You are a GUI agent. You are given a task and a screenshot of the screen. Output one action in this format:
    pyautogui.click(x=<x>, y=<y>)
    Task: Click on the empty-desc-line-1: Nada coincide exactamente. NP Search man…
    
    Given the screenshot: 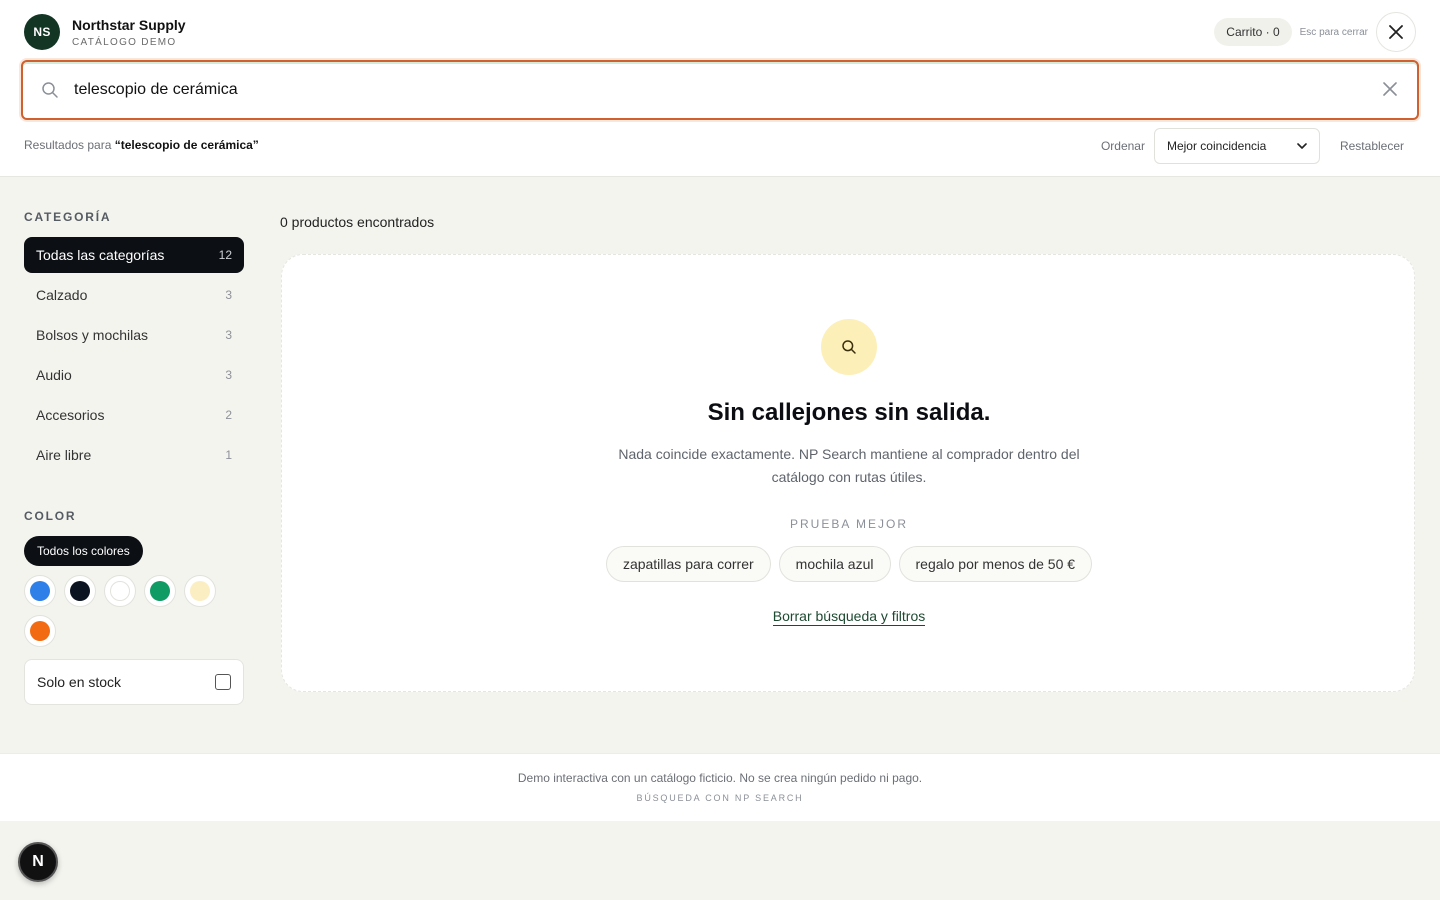 What is the action you would take?
    pyautogui.click(x=849, y=454)
    